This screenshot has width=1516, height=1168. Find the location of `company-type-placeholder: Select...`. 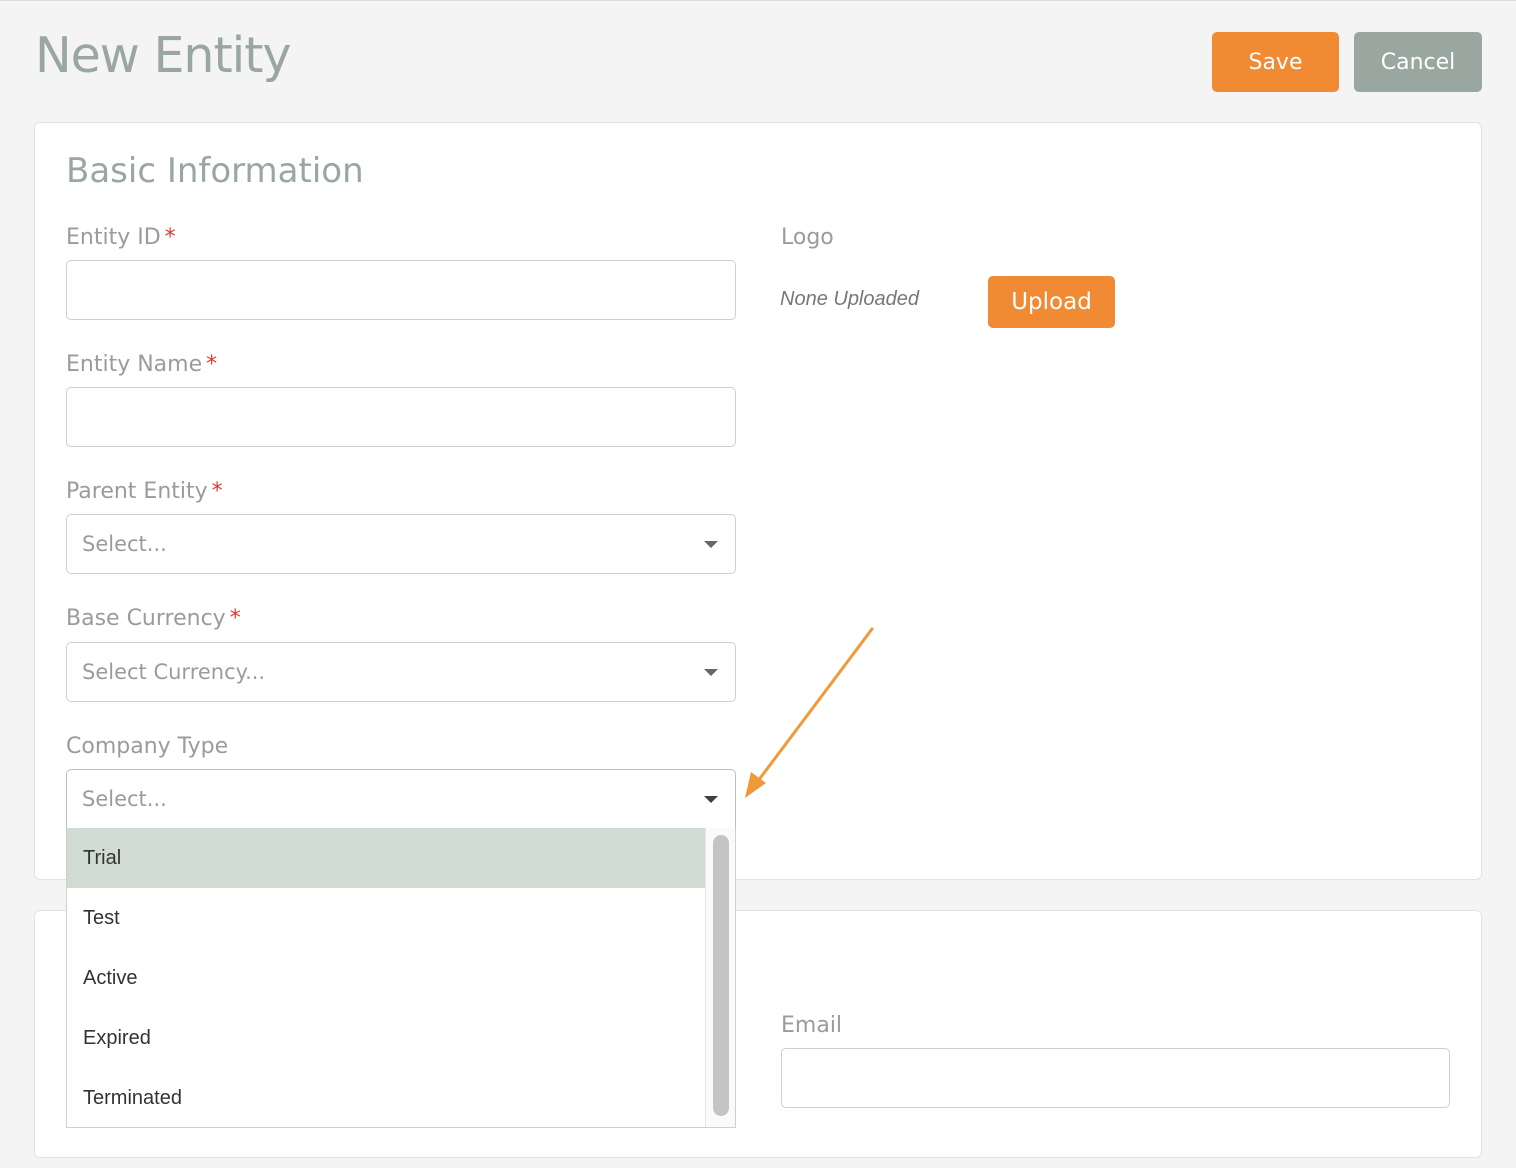

company-type-placeholder: Select... is located at coordinates (124, 799).